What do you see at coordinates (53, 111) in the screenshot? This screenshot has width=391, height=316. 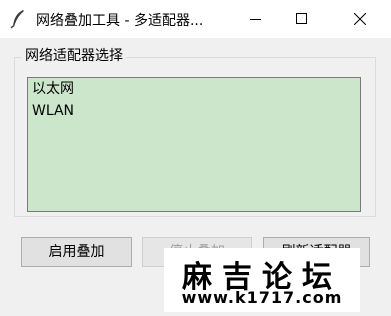 I see `list-item: WLAN` at bounding box center [53, 111].